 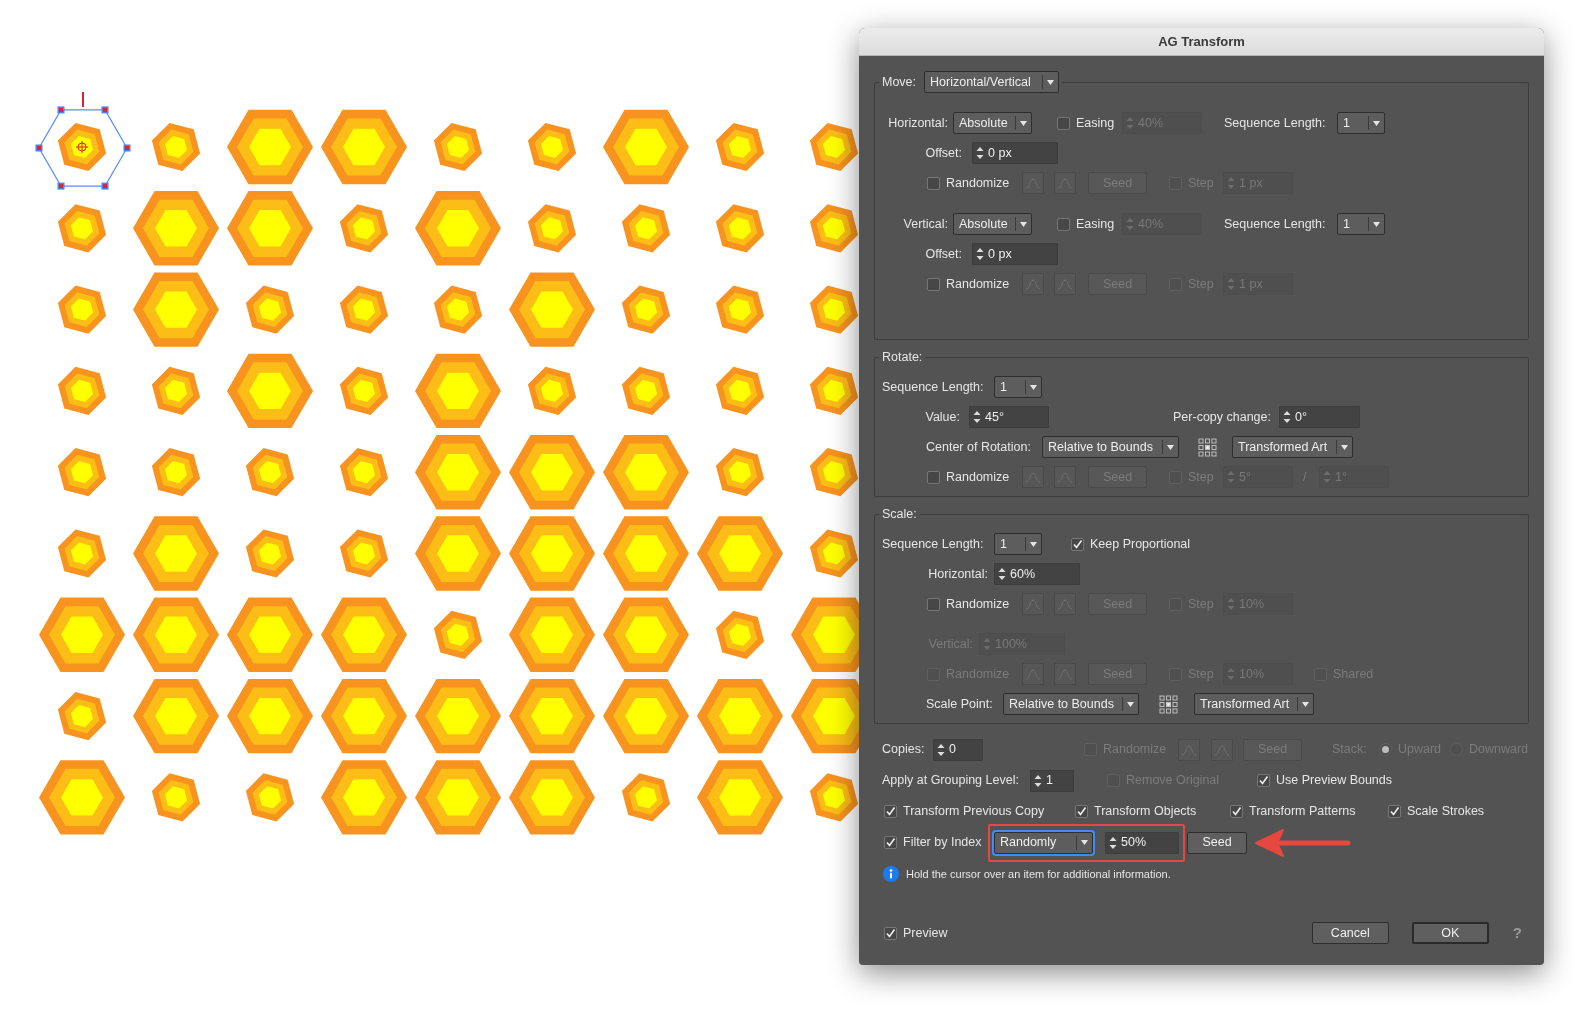 What do you see at coordinates (1037, 574) in the screenshot?
I see `spinner-field: 60%` at bounding box center [1037, 574].